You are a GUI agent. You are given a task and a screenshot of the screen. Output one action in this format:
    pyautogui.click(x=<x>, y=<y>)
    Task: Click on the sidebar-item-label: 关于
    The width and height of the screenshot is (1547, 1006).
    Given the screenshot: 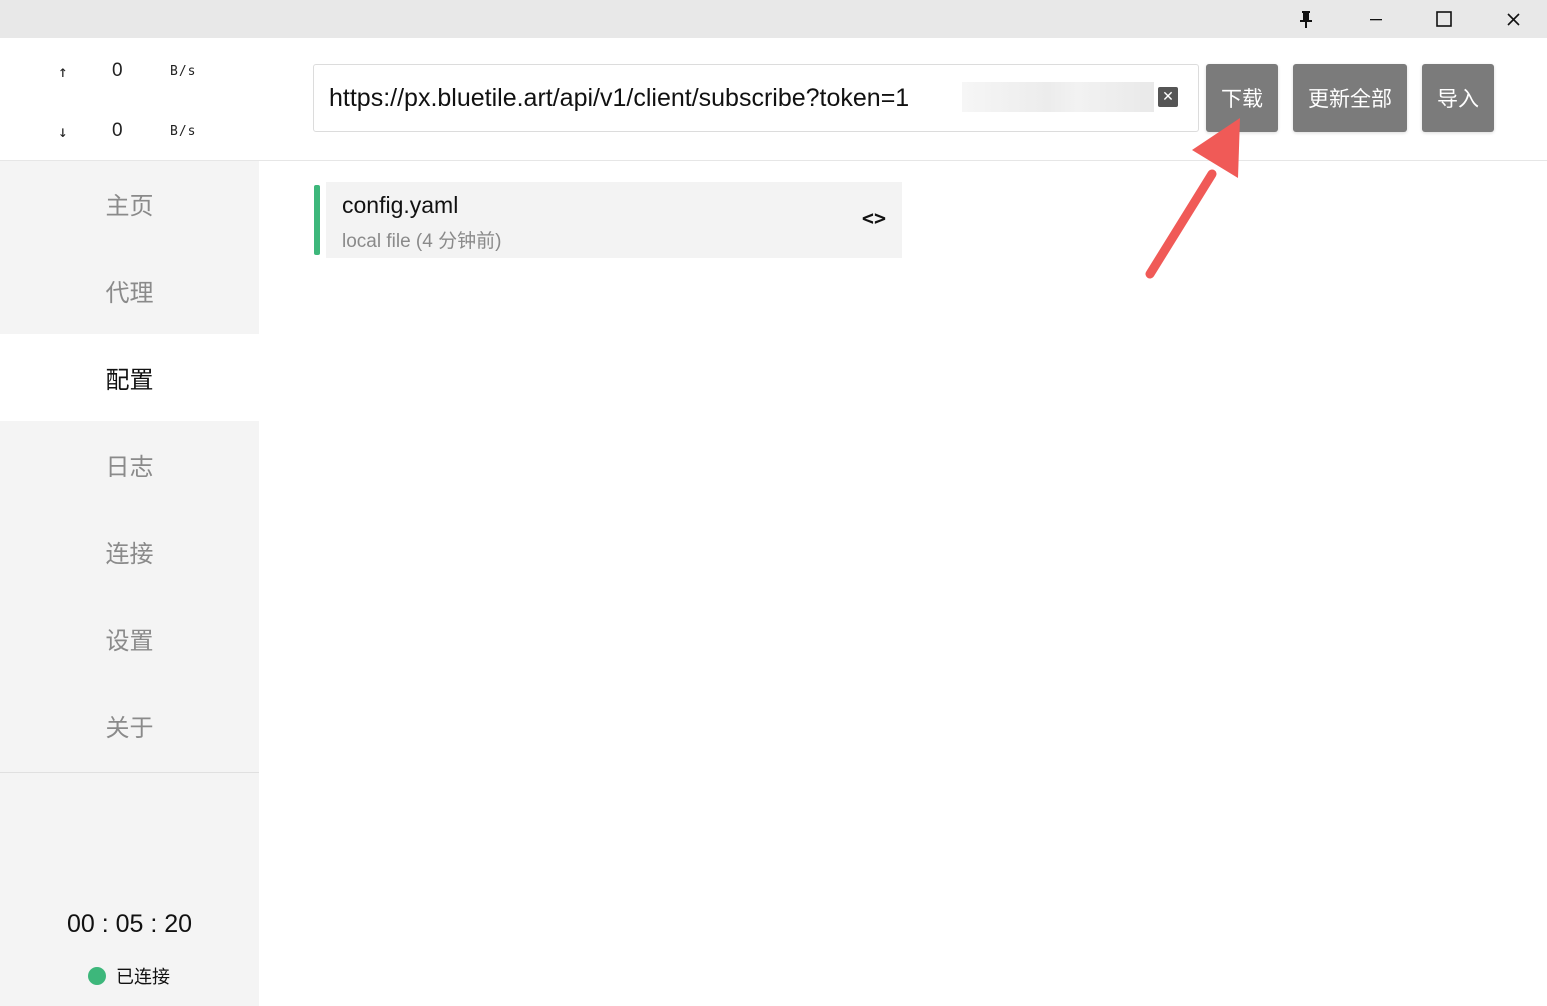 What is the action you would take?
    pyautogui.click(x=129, y=728)
    